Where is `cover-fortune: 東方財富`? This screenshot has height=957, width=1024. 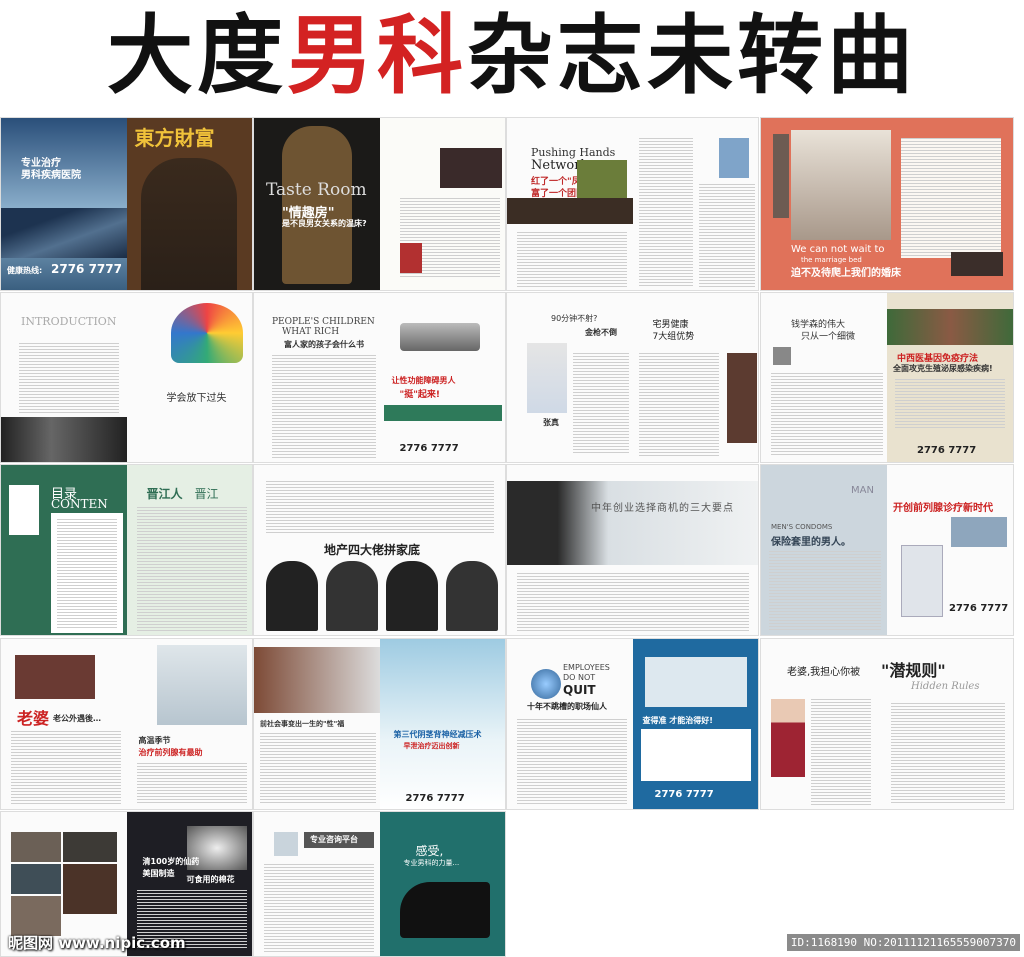
cover-fortune: 東方財富 is located at coordinates (189, 204).